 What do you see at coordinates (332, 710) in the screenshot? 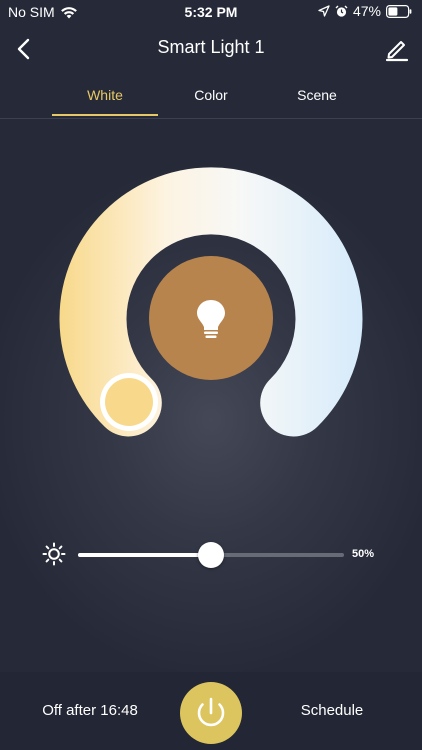
I see `schedule-button: Schedule` at bounding box center [332, 710].